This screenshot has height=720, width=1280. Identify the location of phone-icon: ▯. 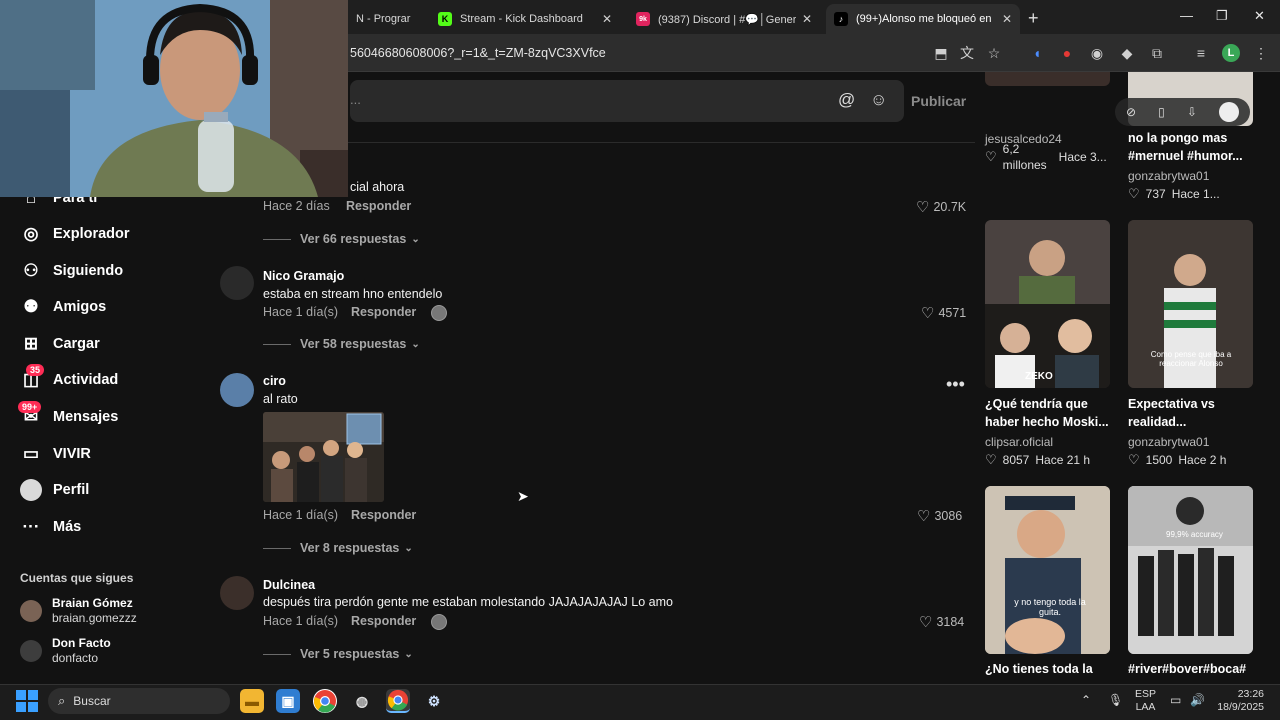
(1161, 112).